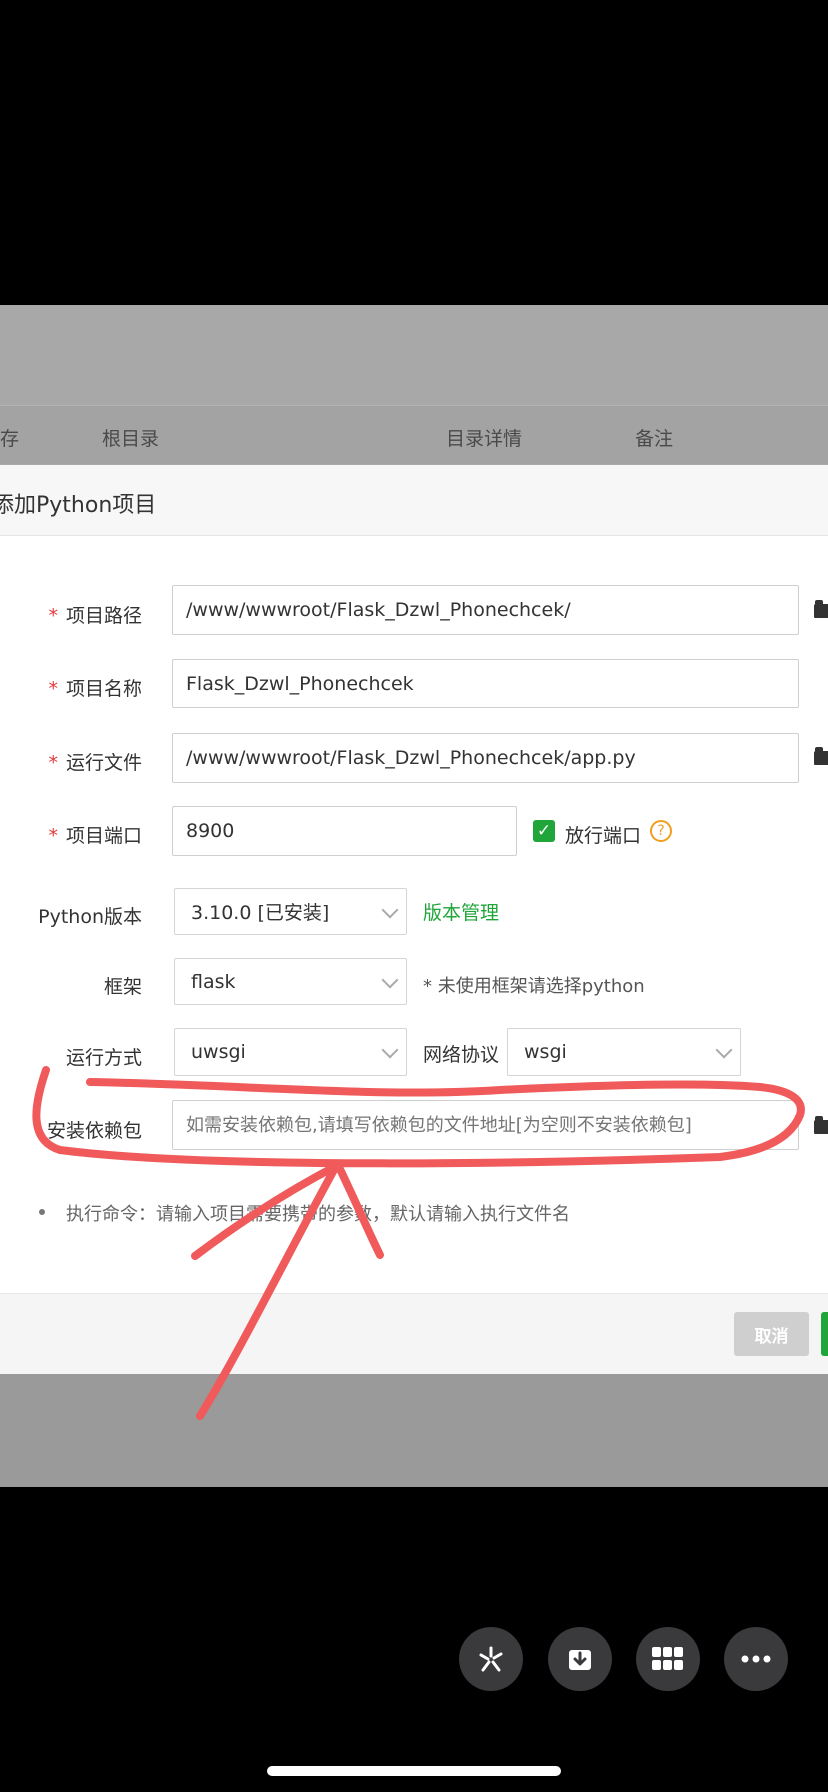 The image size is (828, 1792). What do you see at coordinates (756, 1659) in the screenshot?
I see `more-icon` at bounding box center [756, 1659].